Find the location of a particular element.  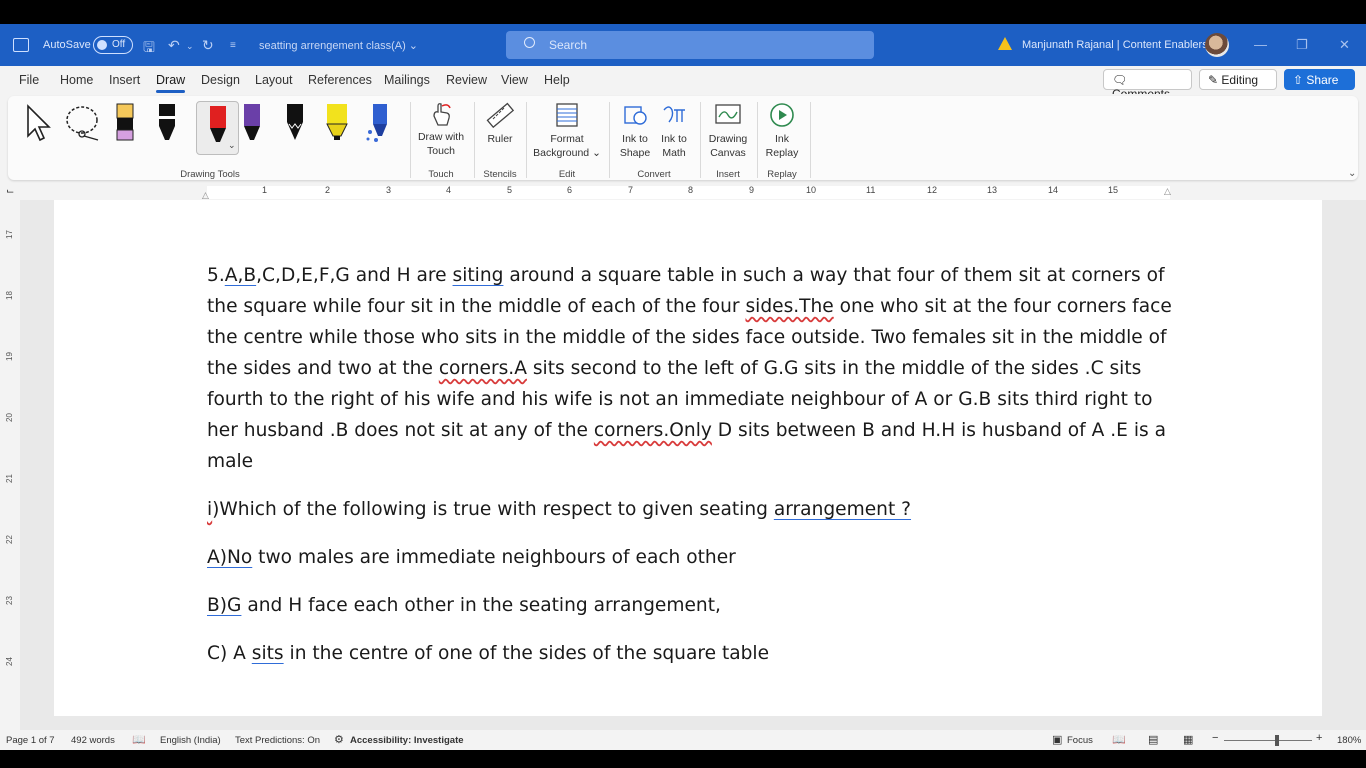

zoom-out-icon: − is located at coordinates (1215, 738).